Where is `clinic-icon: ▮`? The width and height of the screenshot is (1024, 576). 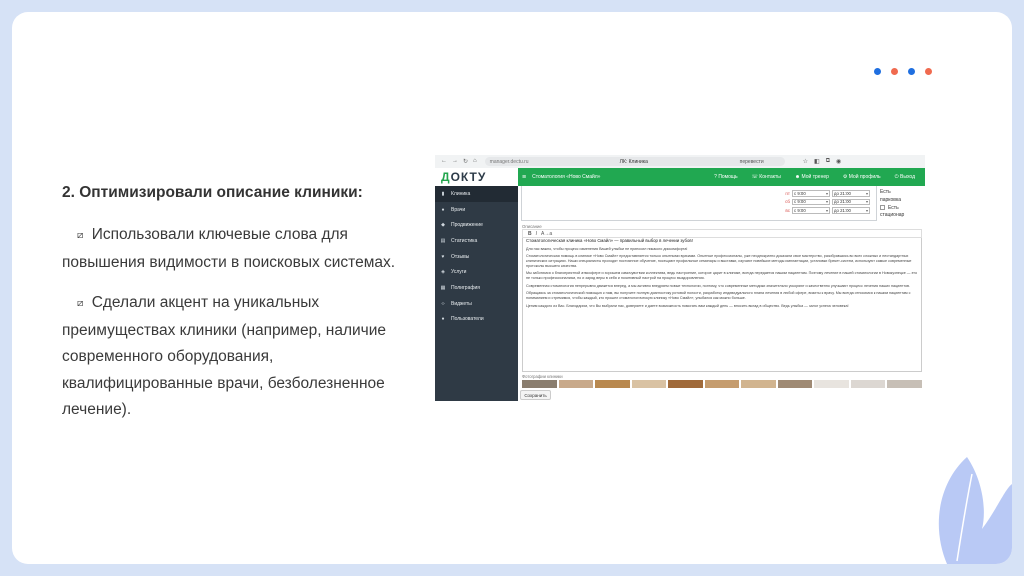 clinic-icon: ▮ is located at coordinates (443, 193).